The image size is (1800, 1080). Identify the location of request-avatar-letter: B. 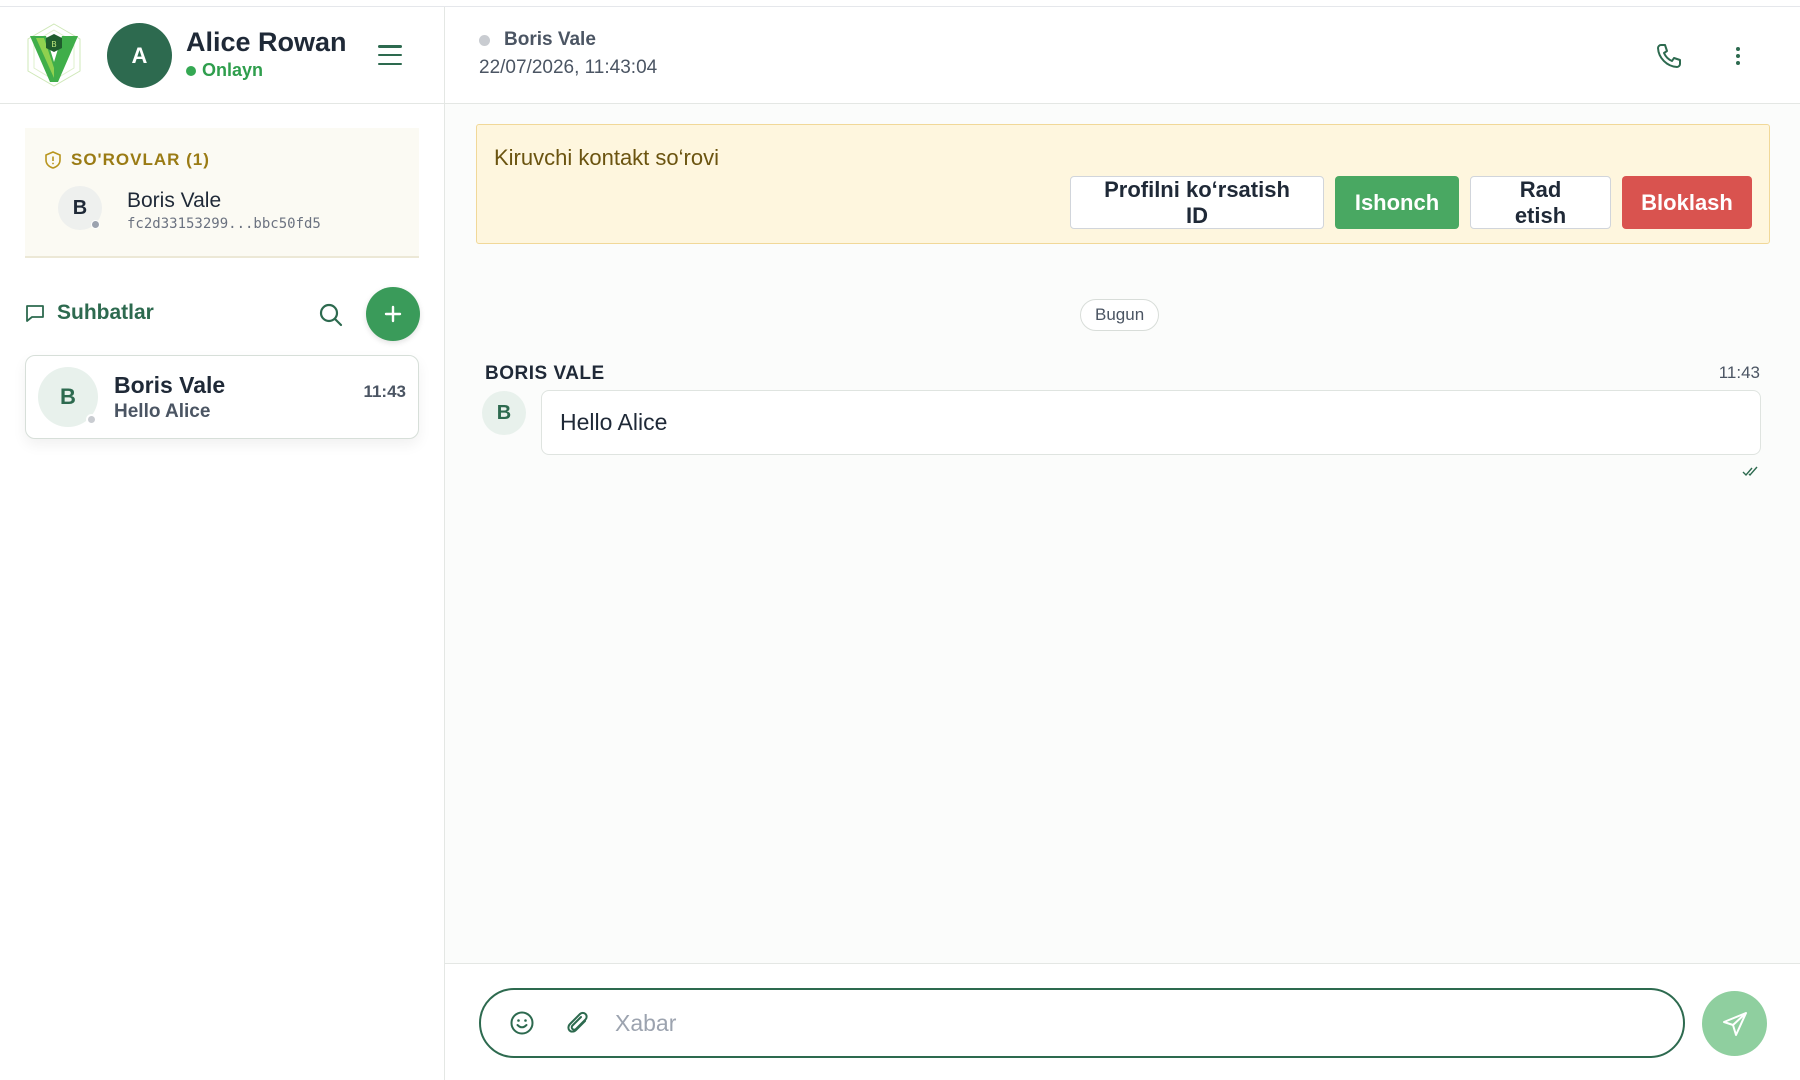
(80, 207).